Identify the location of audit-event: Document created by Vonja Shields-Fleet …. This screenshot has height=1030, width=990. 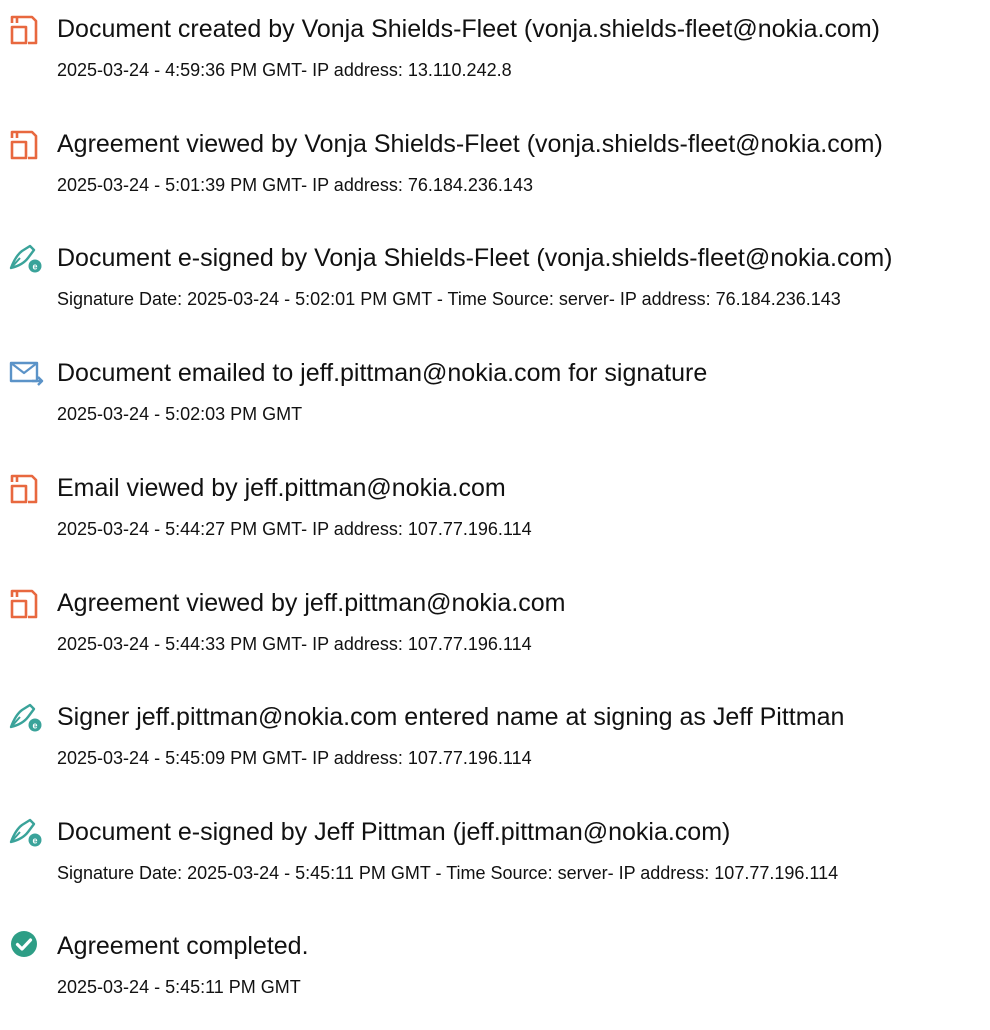
(495, 63).